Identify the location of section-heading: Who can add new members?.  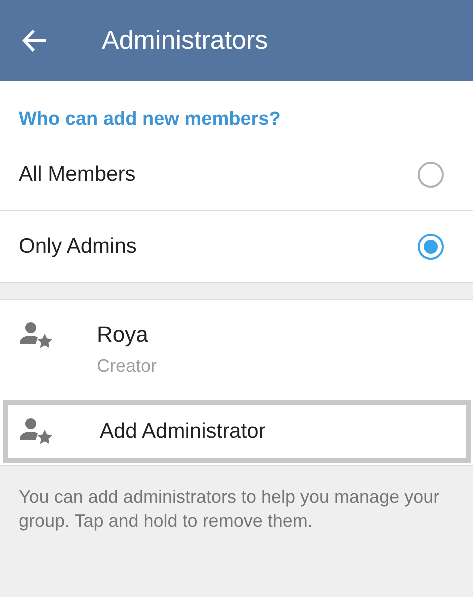
(150, 120).